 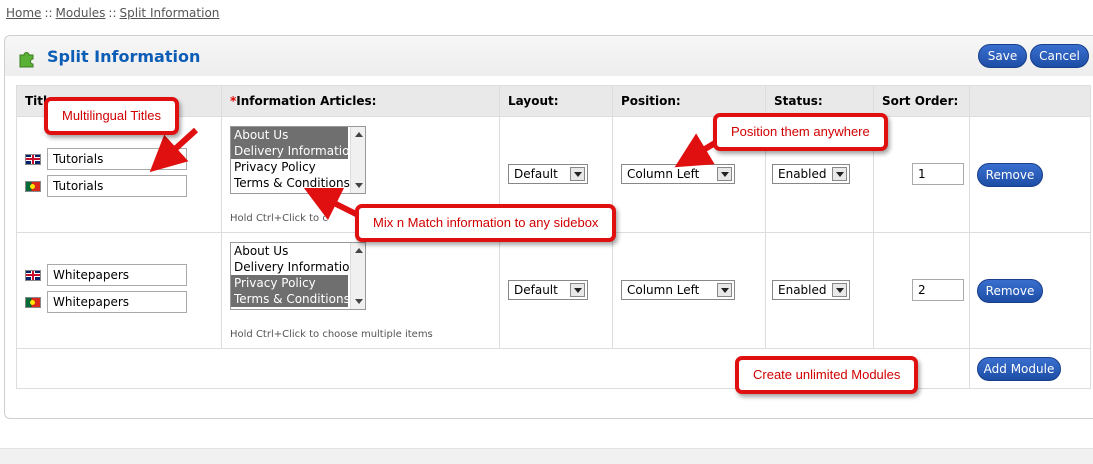 I want to click on page-title: Split Information, so click(x=124, y=56).